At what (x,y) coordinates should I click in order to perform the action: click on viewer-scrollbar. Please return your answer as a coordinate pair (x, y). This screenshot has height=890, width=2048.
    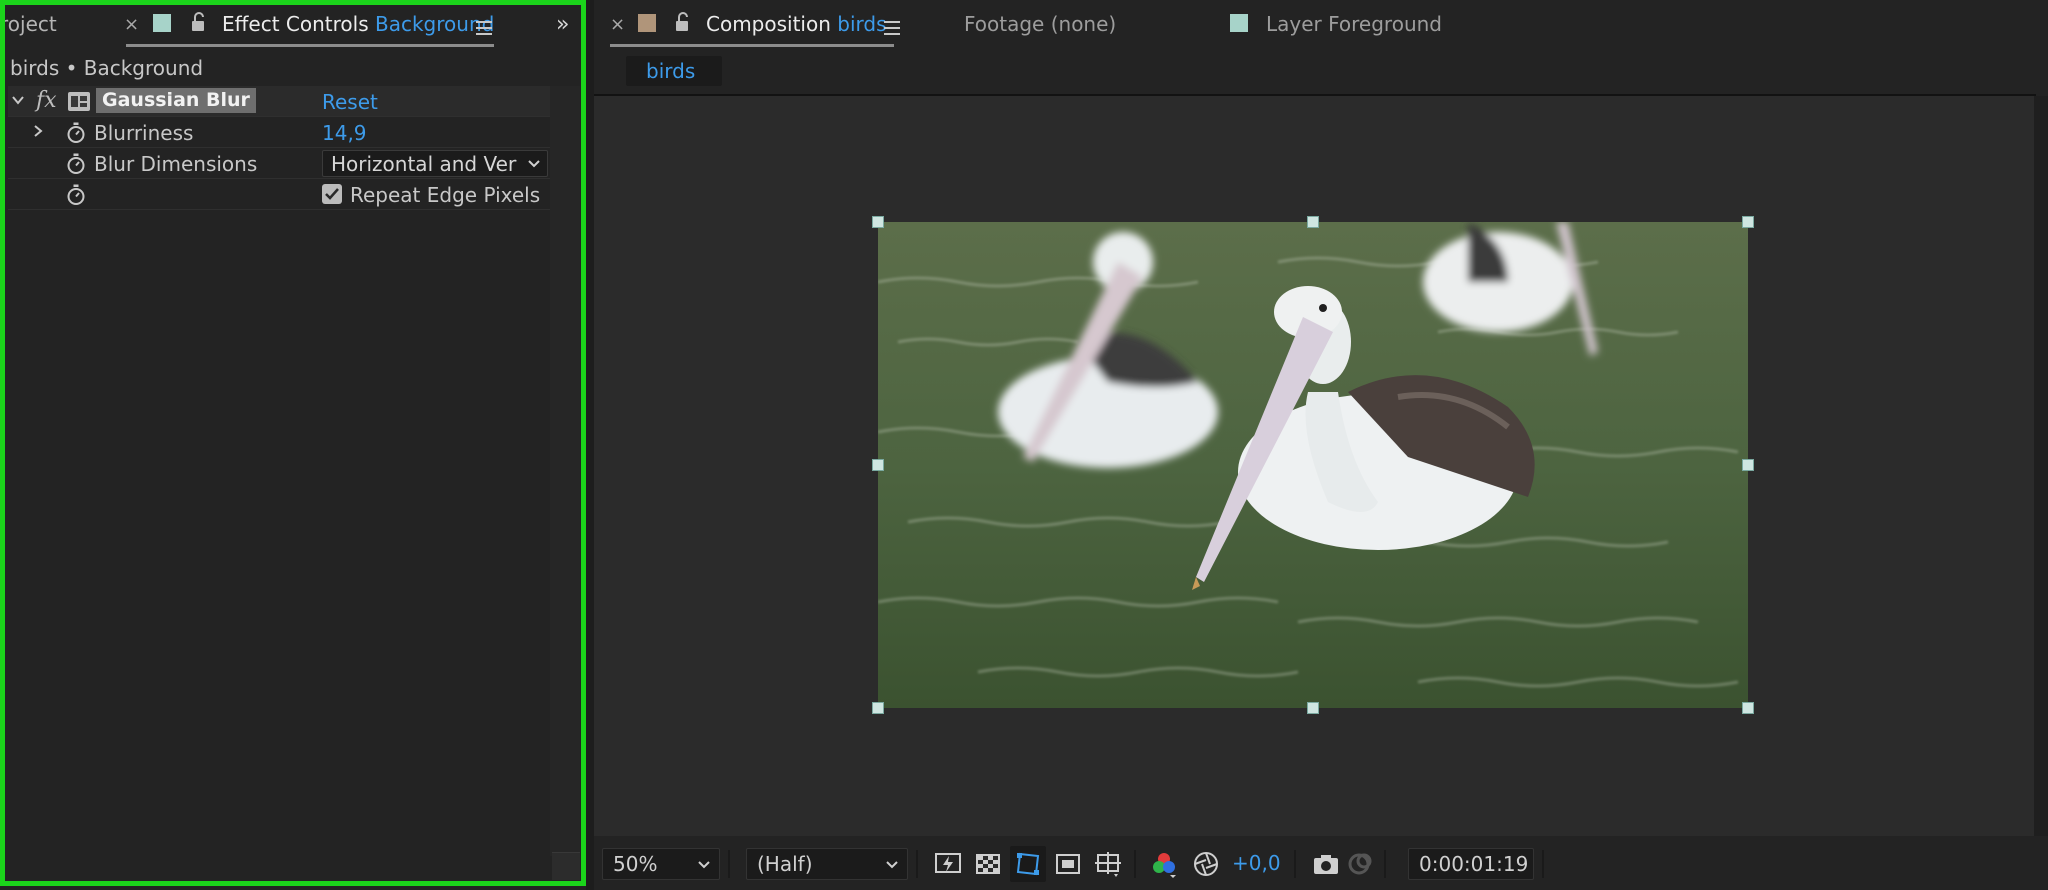
    Looking at the image, I should click on (2041, 466).